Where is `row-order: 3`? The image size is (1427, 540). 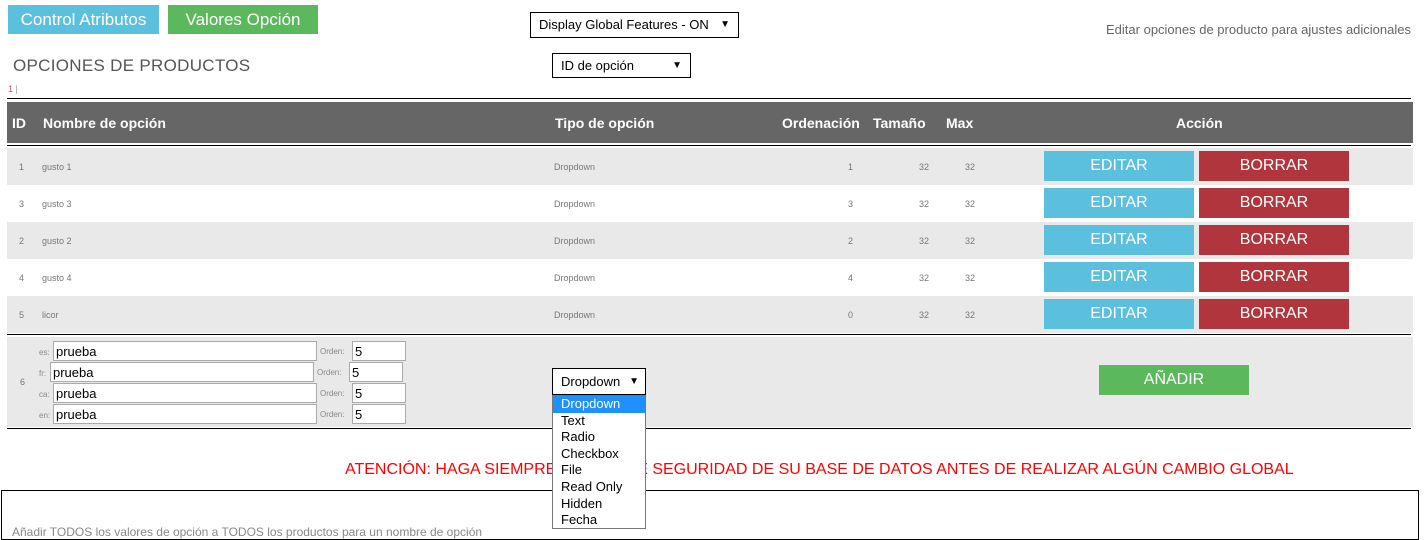
row-order: 3 is located at coordinates (851, 204).